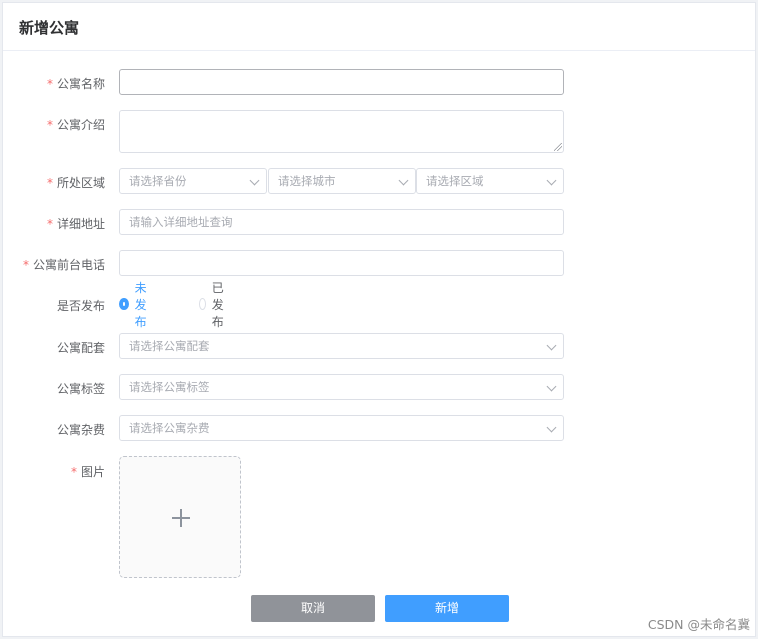 The width and height of the screenshot is (758, 639). What do you see at coordinates (341, 222) in the screenshot?
I see `address-input: 请输入详细地址查询` at bounding box center [341, 222].